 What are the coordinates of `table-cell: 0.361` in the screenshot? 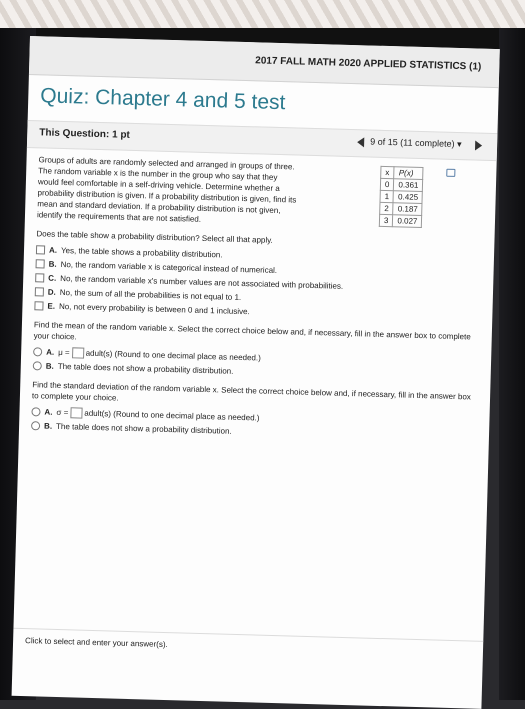 It's located at (408, 185).